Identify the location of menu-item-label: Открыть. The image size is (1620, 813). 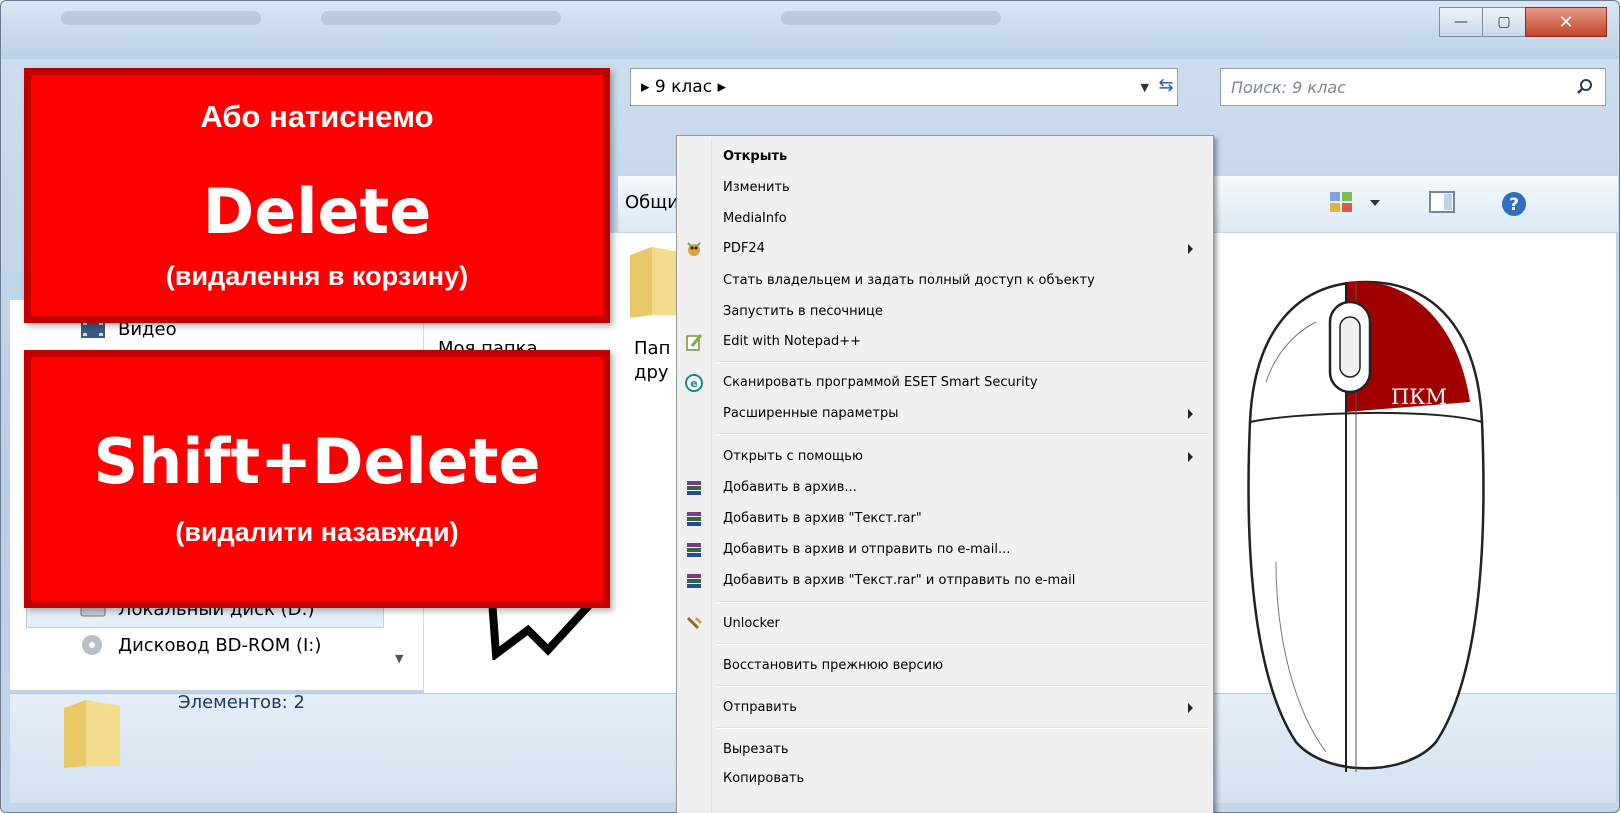
(755, 156).